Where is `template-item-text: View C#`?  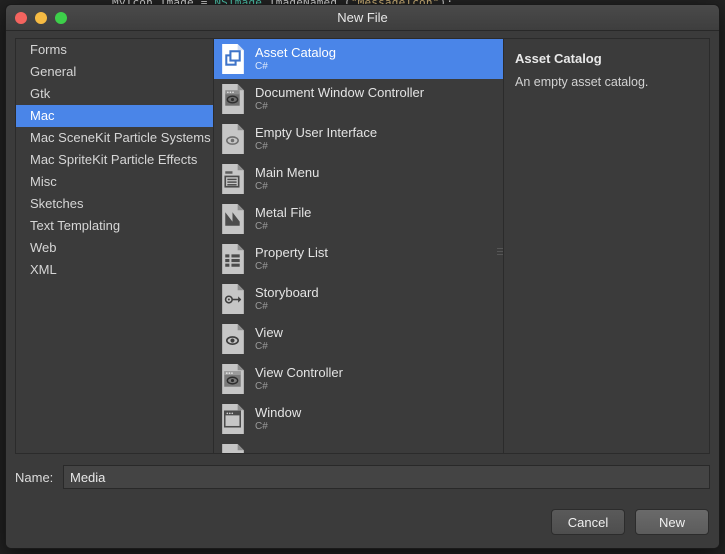 template-item-text: View C# is located at coordinates (269, 339).